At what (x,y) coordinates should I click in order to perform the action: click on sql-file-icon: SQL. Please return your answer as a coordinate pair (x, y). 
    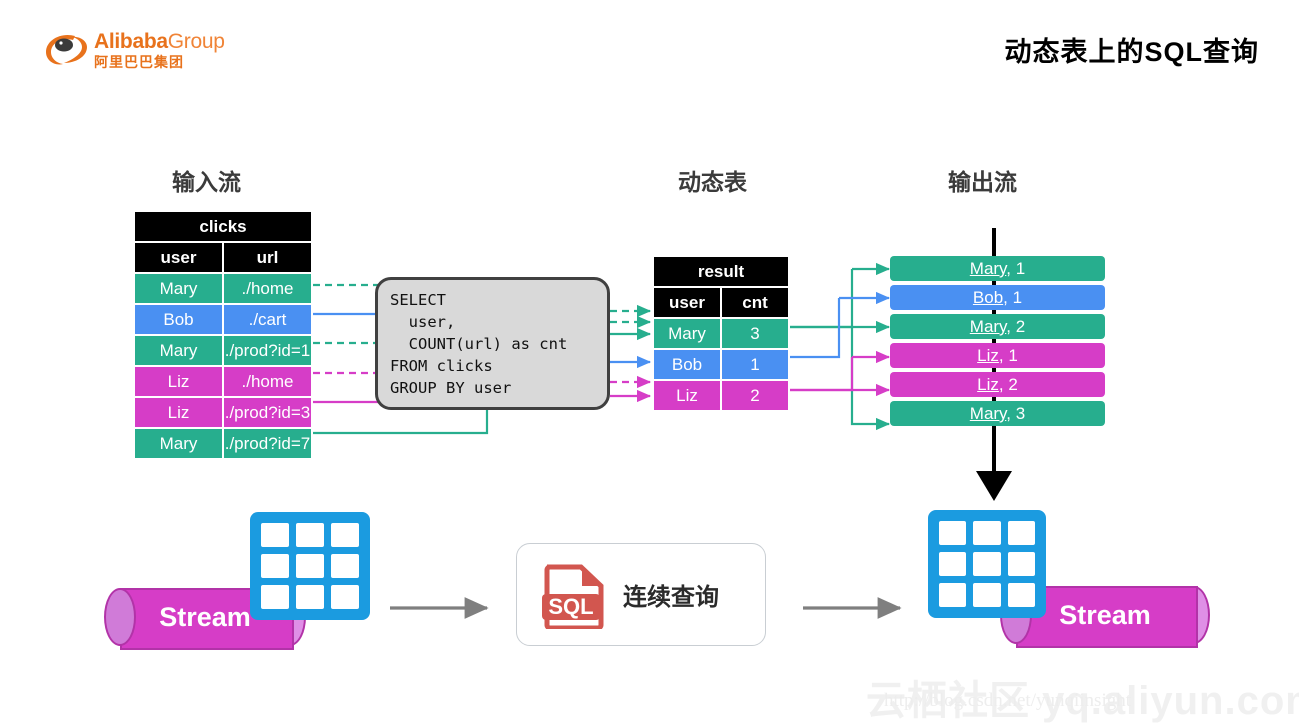
    Looking at the image, I should click on (573, 596).